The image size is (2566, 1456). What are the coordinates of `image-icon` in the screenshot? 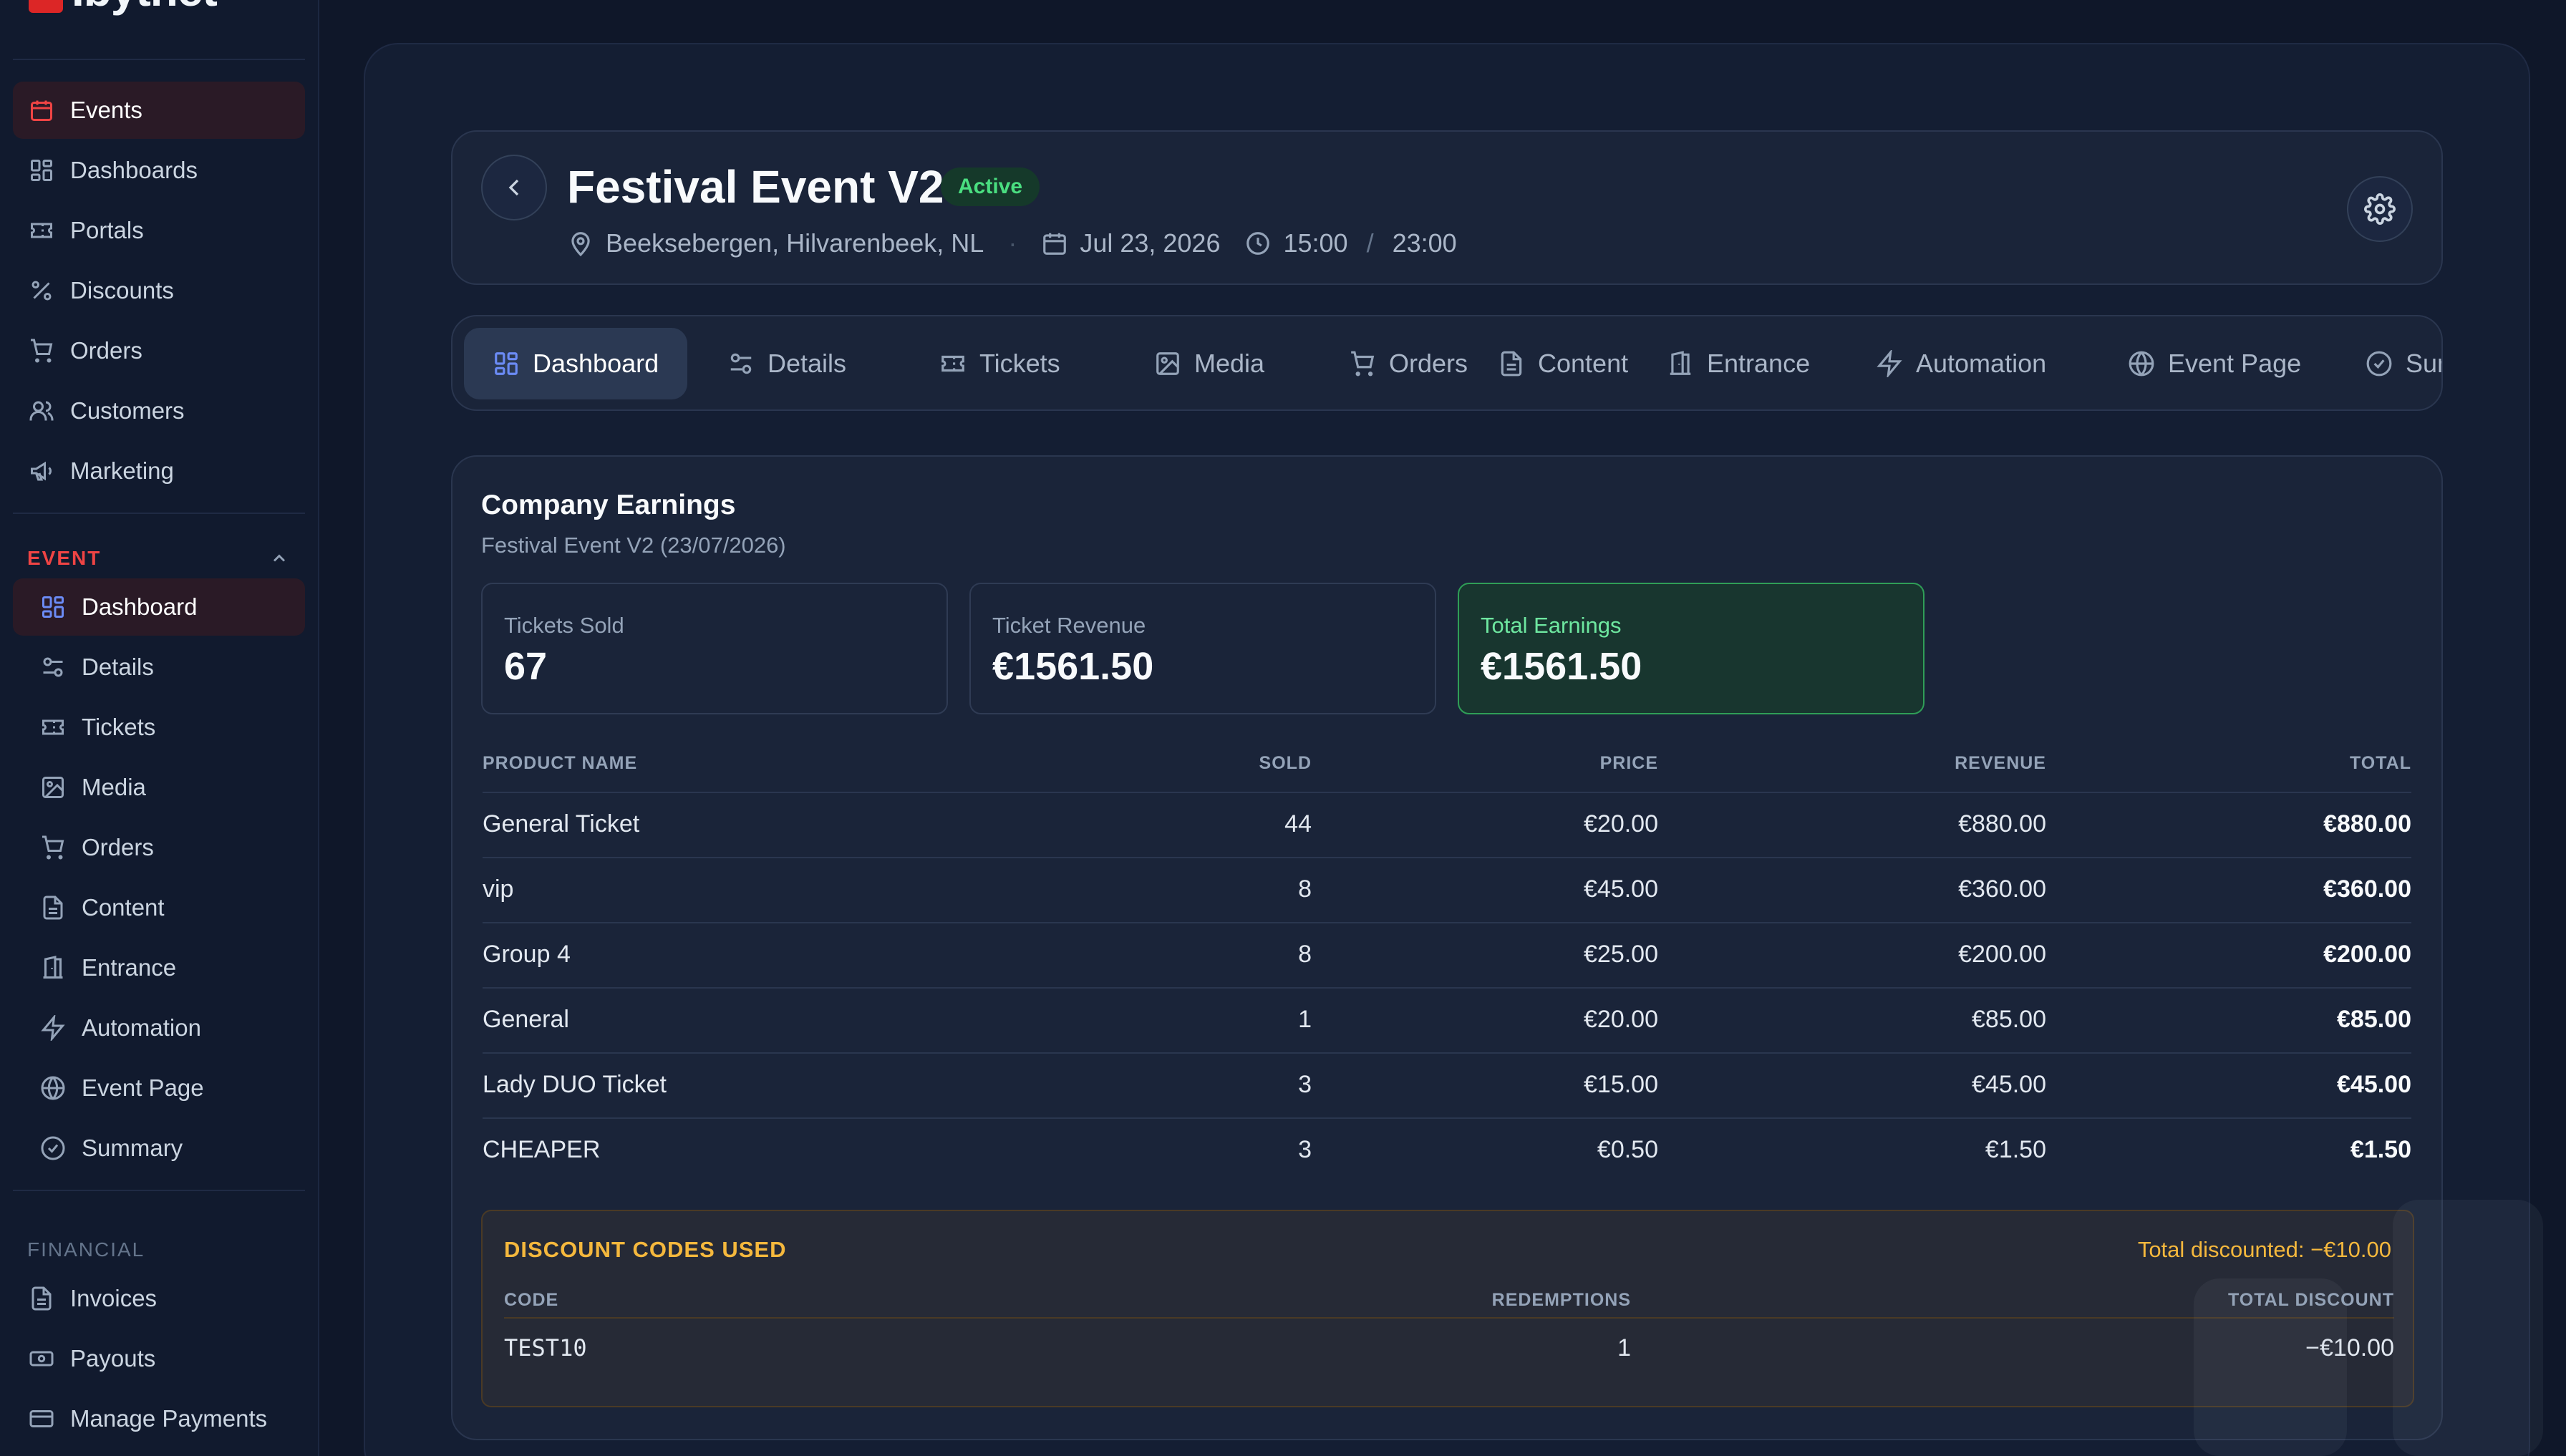 It's located at (1167, 363).